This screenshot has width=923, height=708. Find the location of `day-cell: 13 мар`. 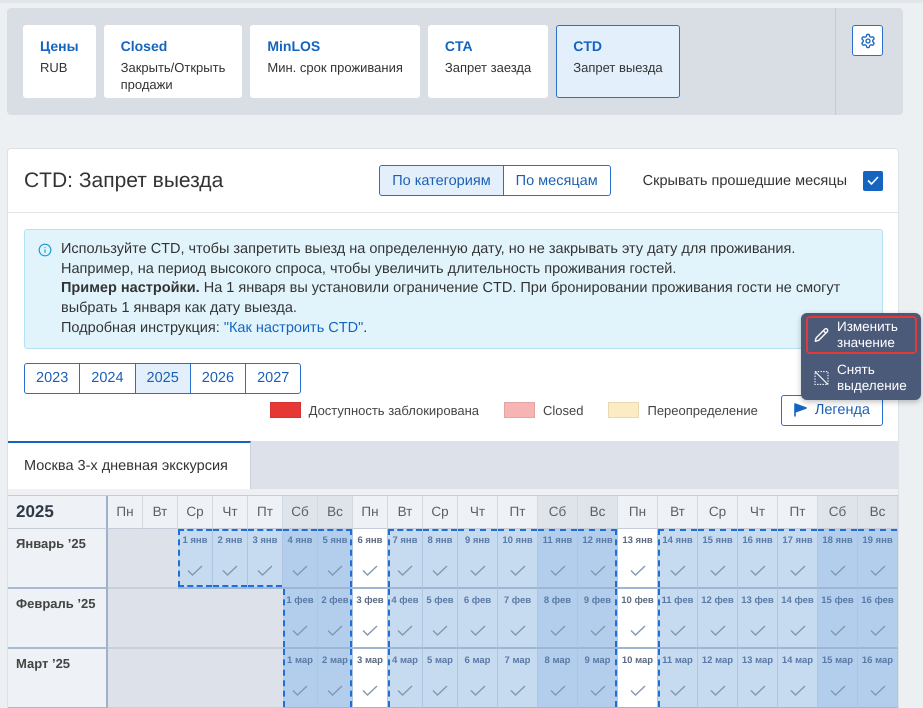

day-cell: 13 мар is located at coordinates (758, 678).